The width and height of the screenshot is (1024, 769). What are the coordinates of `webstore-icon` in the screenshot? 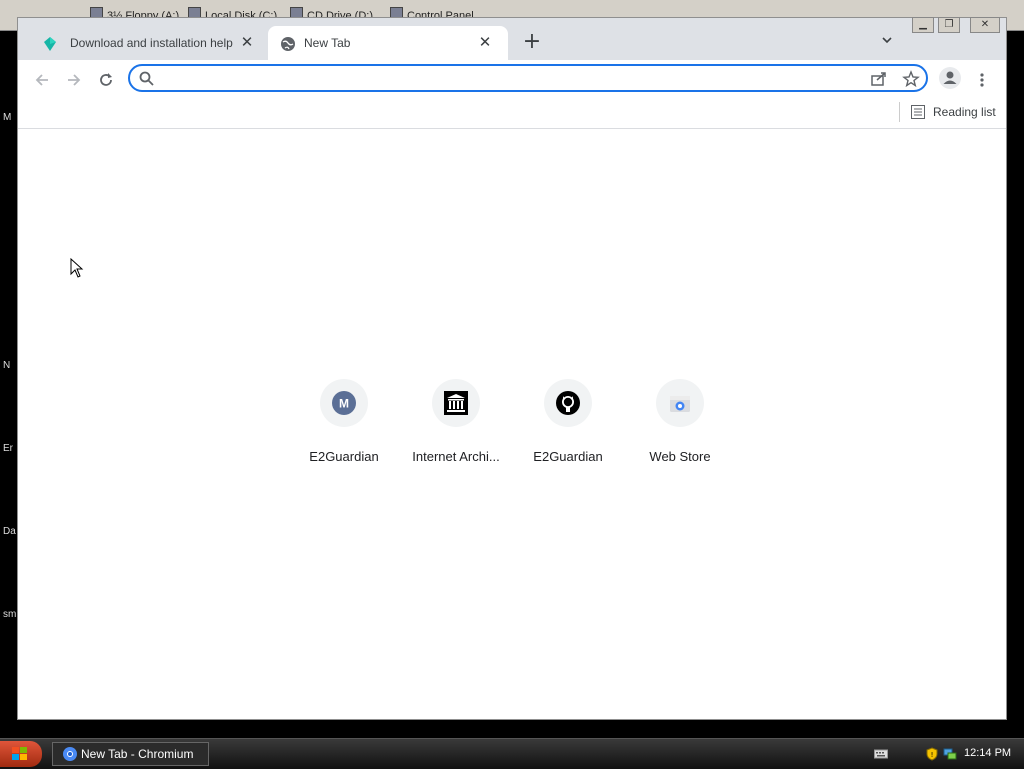 It's located at (680, 404).